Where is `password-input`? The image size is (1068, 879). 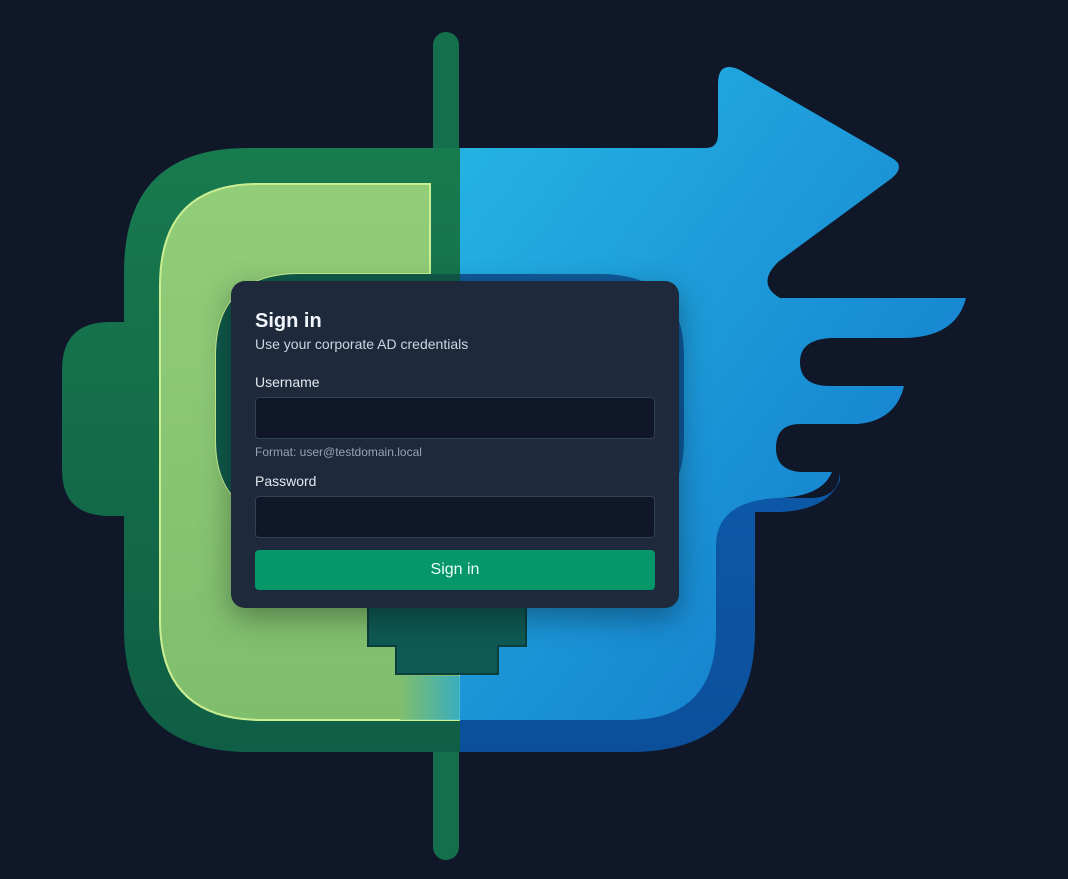
password-input is located at coordinates (455, 517).